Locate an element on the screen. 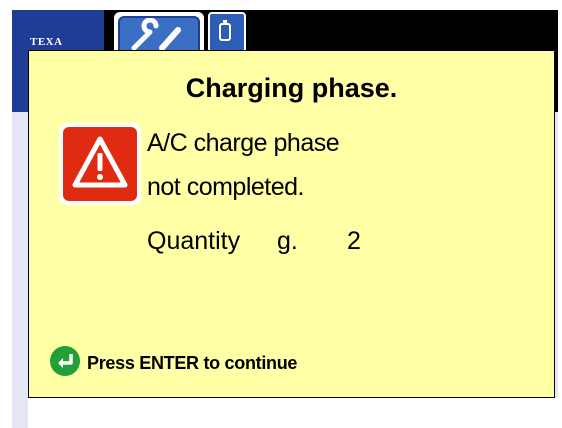 Image resolution: width=562 pixels, height=428 pixels. warning-icon is located at coordinates (100, 164).